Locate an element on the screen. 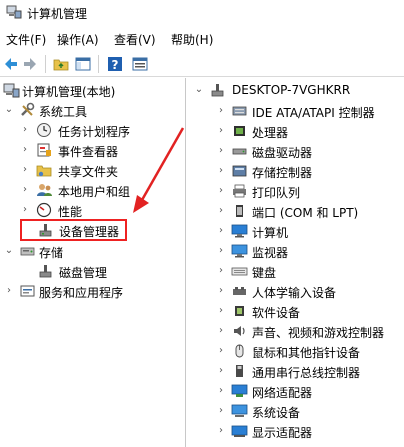  device-category-label: 打印队列 is located at coordinates (276, 193).